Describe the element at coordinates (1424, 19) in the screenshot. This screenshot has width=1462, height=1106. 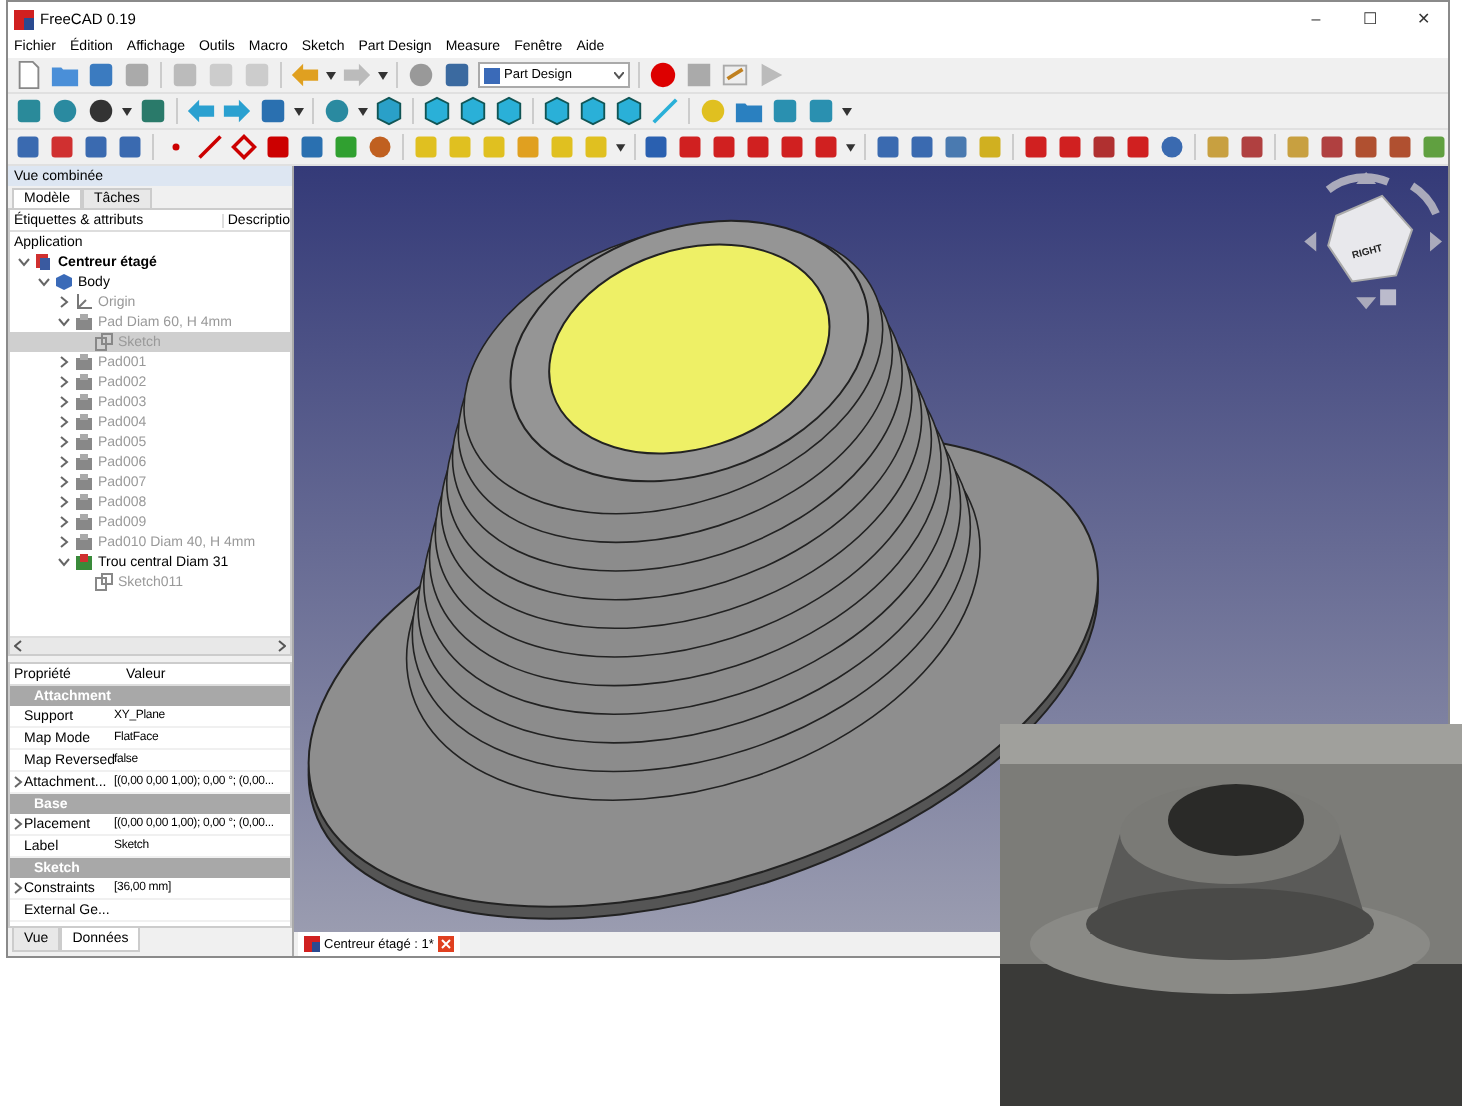
I see `window-control: ✕` at that location.